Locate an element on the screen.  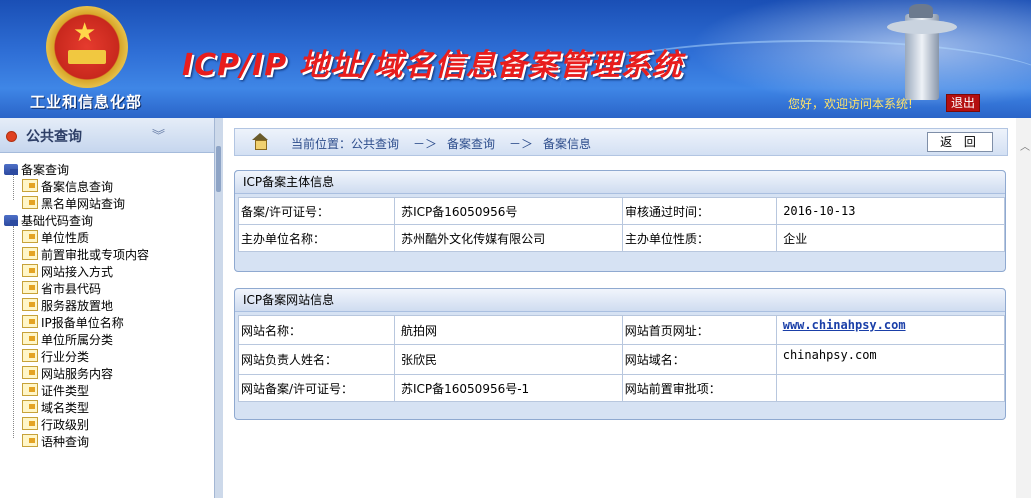
bullet-icon is located at coordinates (11, 136).